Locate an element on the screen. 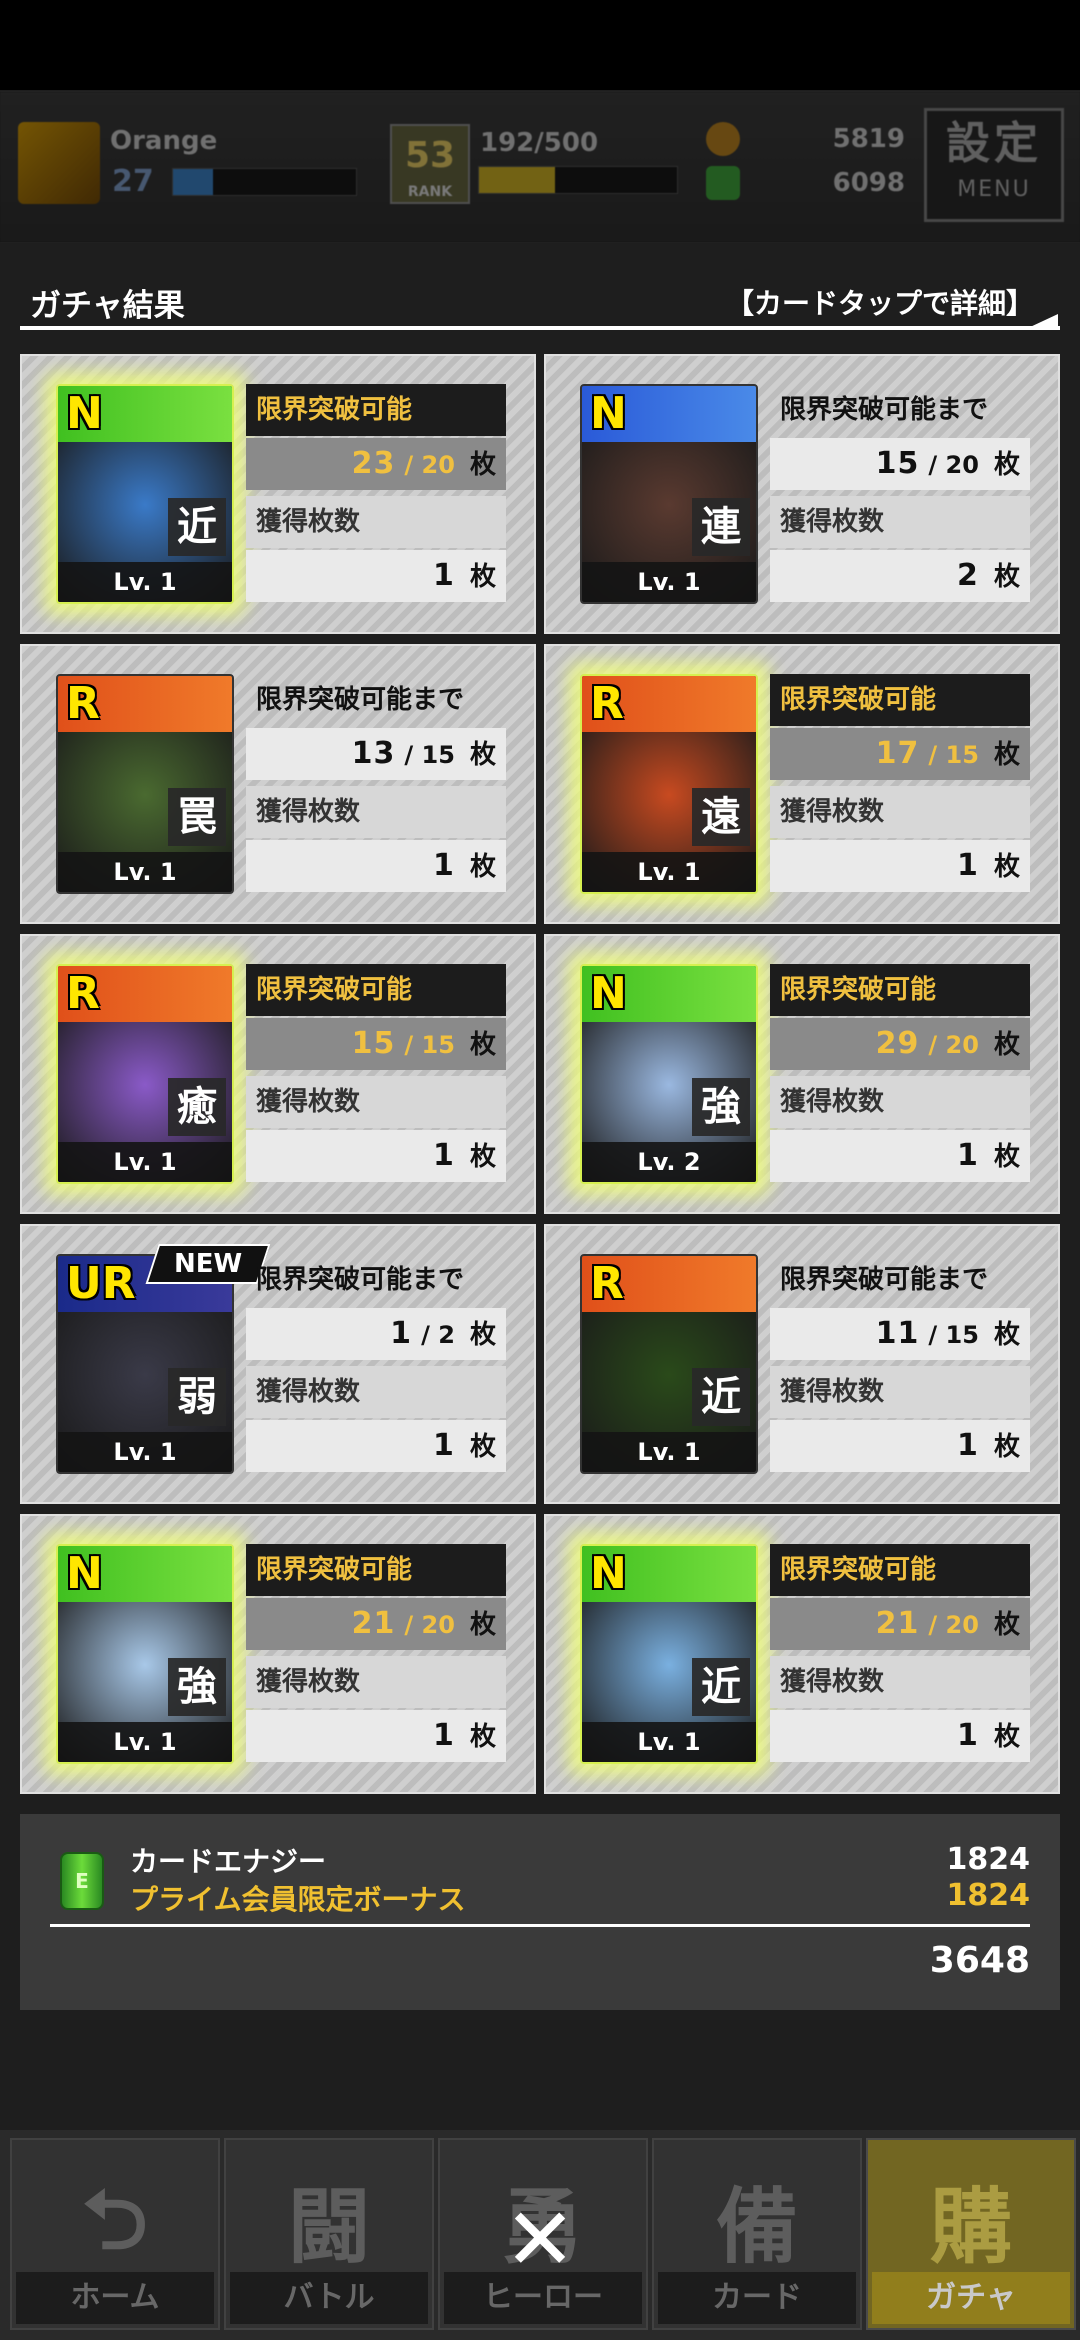 The height and width of the screenshot is (2340, 1080). bonus-value: 1824 is located at coordinates (988, 1895).